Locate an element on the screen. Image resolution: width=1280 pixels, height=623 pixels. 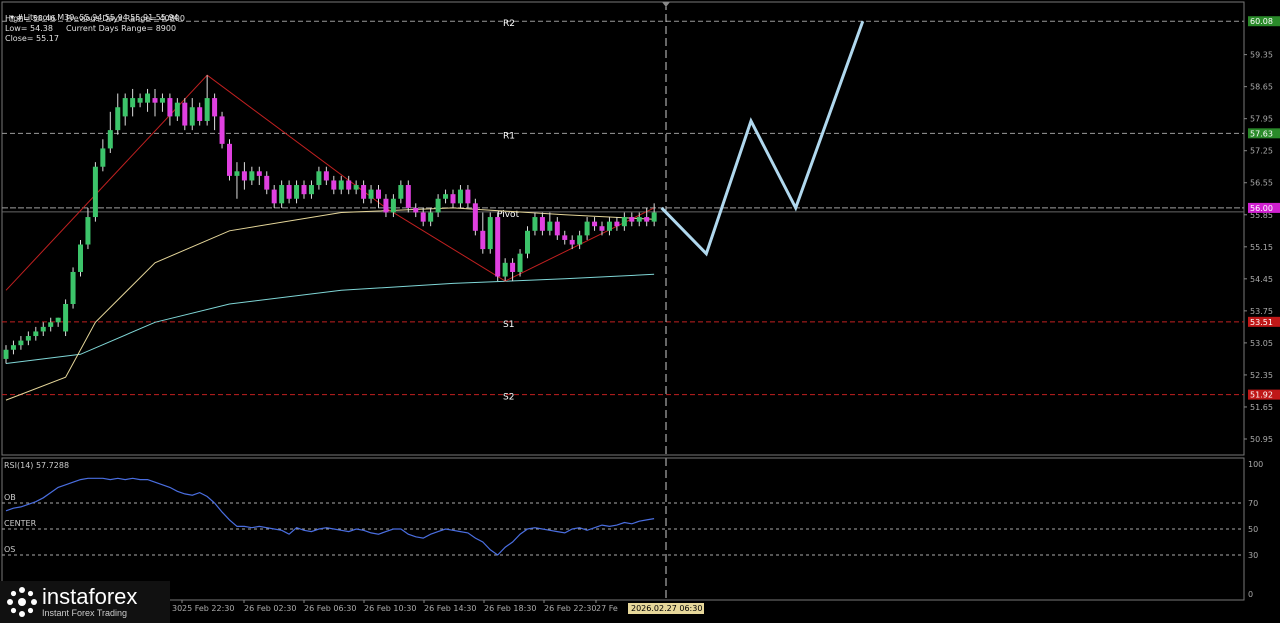
close-value: Close= 55.17 is located at coordinates (32, 38).